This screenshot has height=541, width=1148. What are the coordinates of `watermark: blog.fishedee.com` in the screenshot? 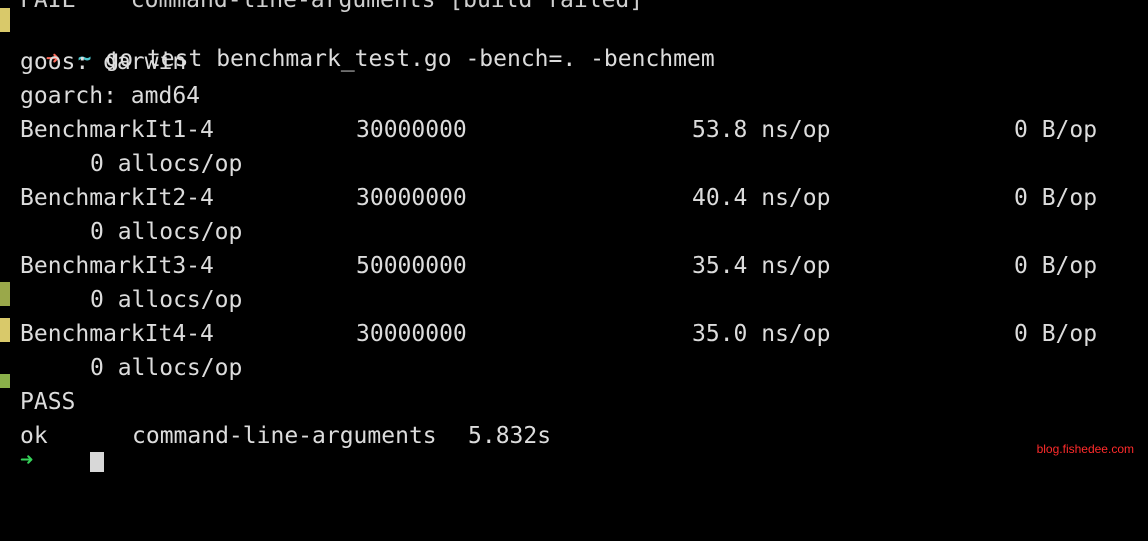 It's located at (1085, 449).